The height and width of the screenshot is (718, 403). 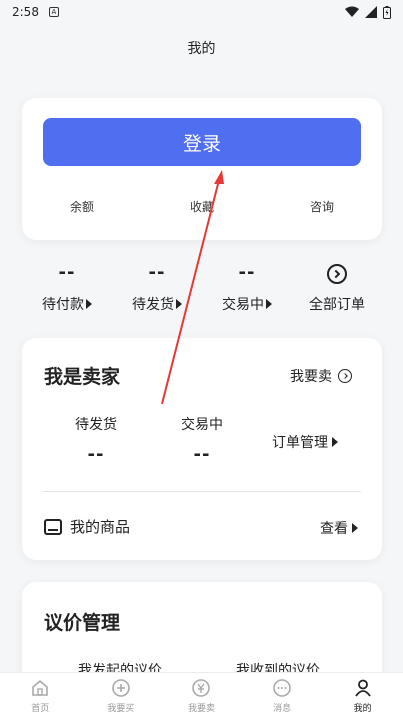 I want to click on sell-link: 我要卖, so click(x=321, y=376).